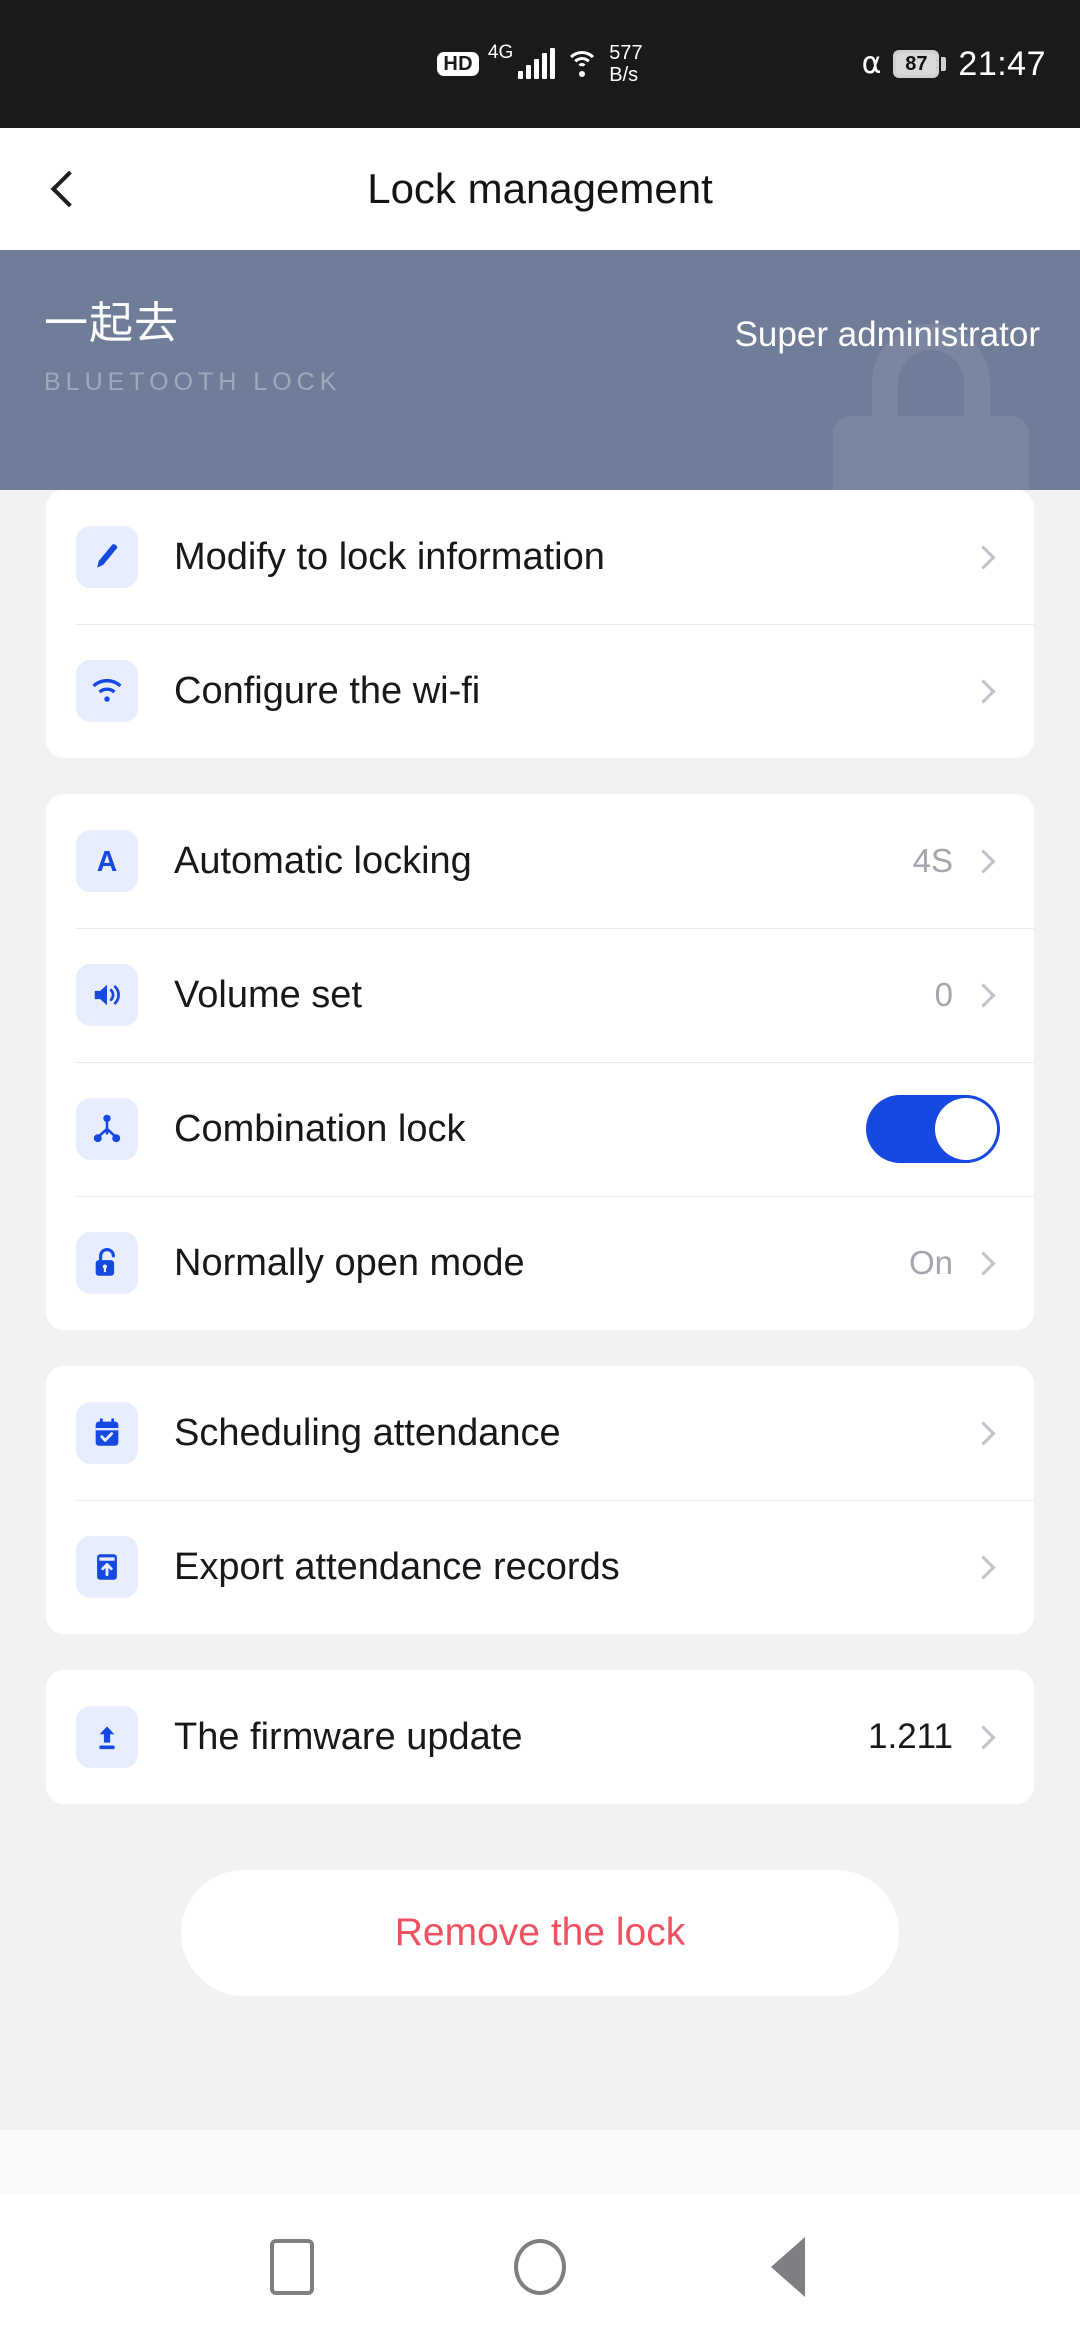 This screenshot has height=2340, width=1080. I want to click on square-icon, so click(292, 2267).